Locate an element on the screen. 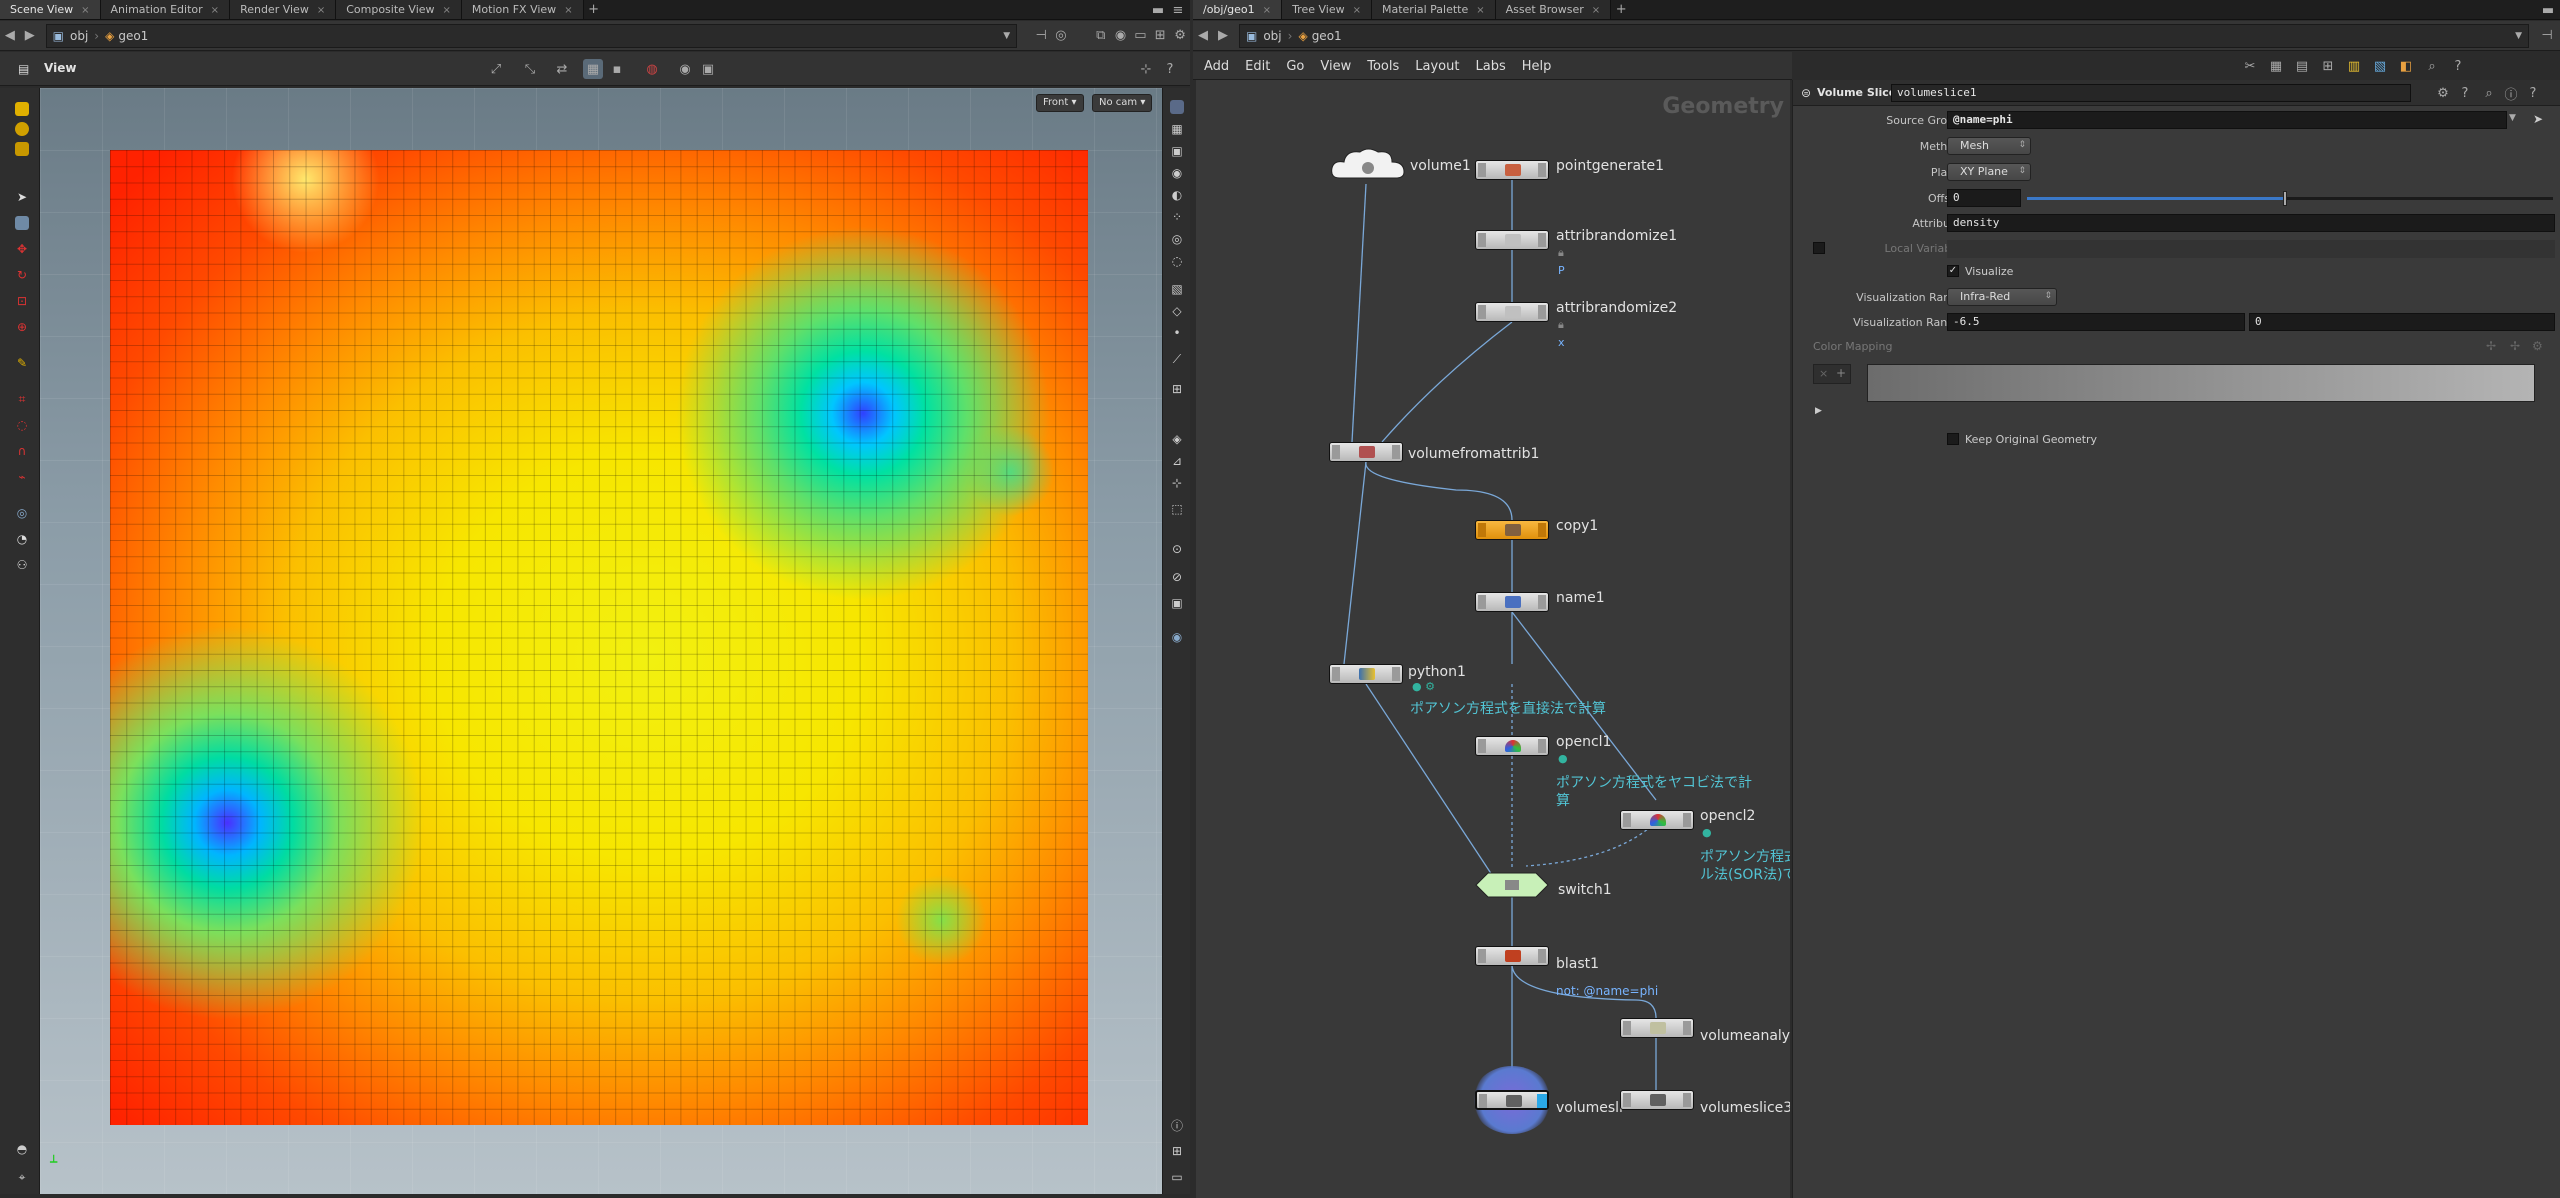  tab-composite-view: Composite View × is located at coordinates (399, 9).